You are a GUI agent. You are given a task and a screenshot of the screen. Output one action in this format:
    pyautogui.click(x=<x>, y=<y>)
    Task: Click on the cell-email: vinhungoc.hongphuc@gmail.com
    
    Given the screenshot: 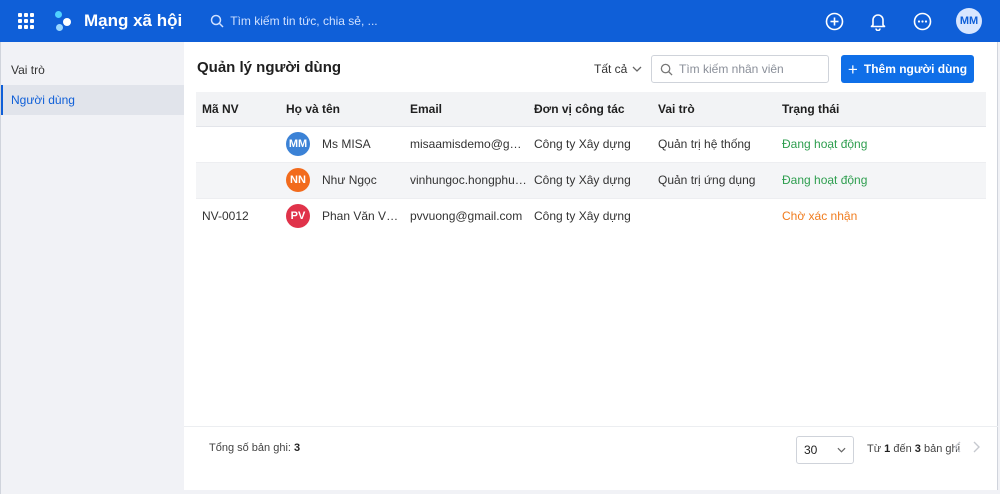 What is the action you would take?
    pyautogui.click(x=466, y=180)
    